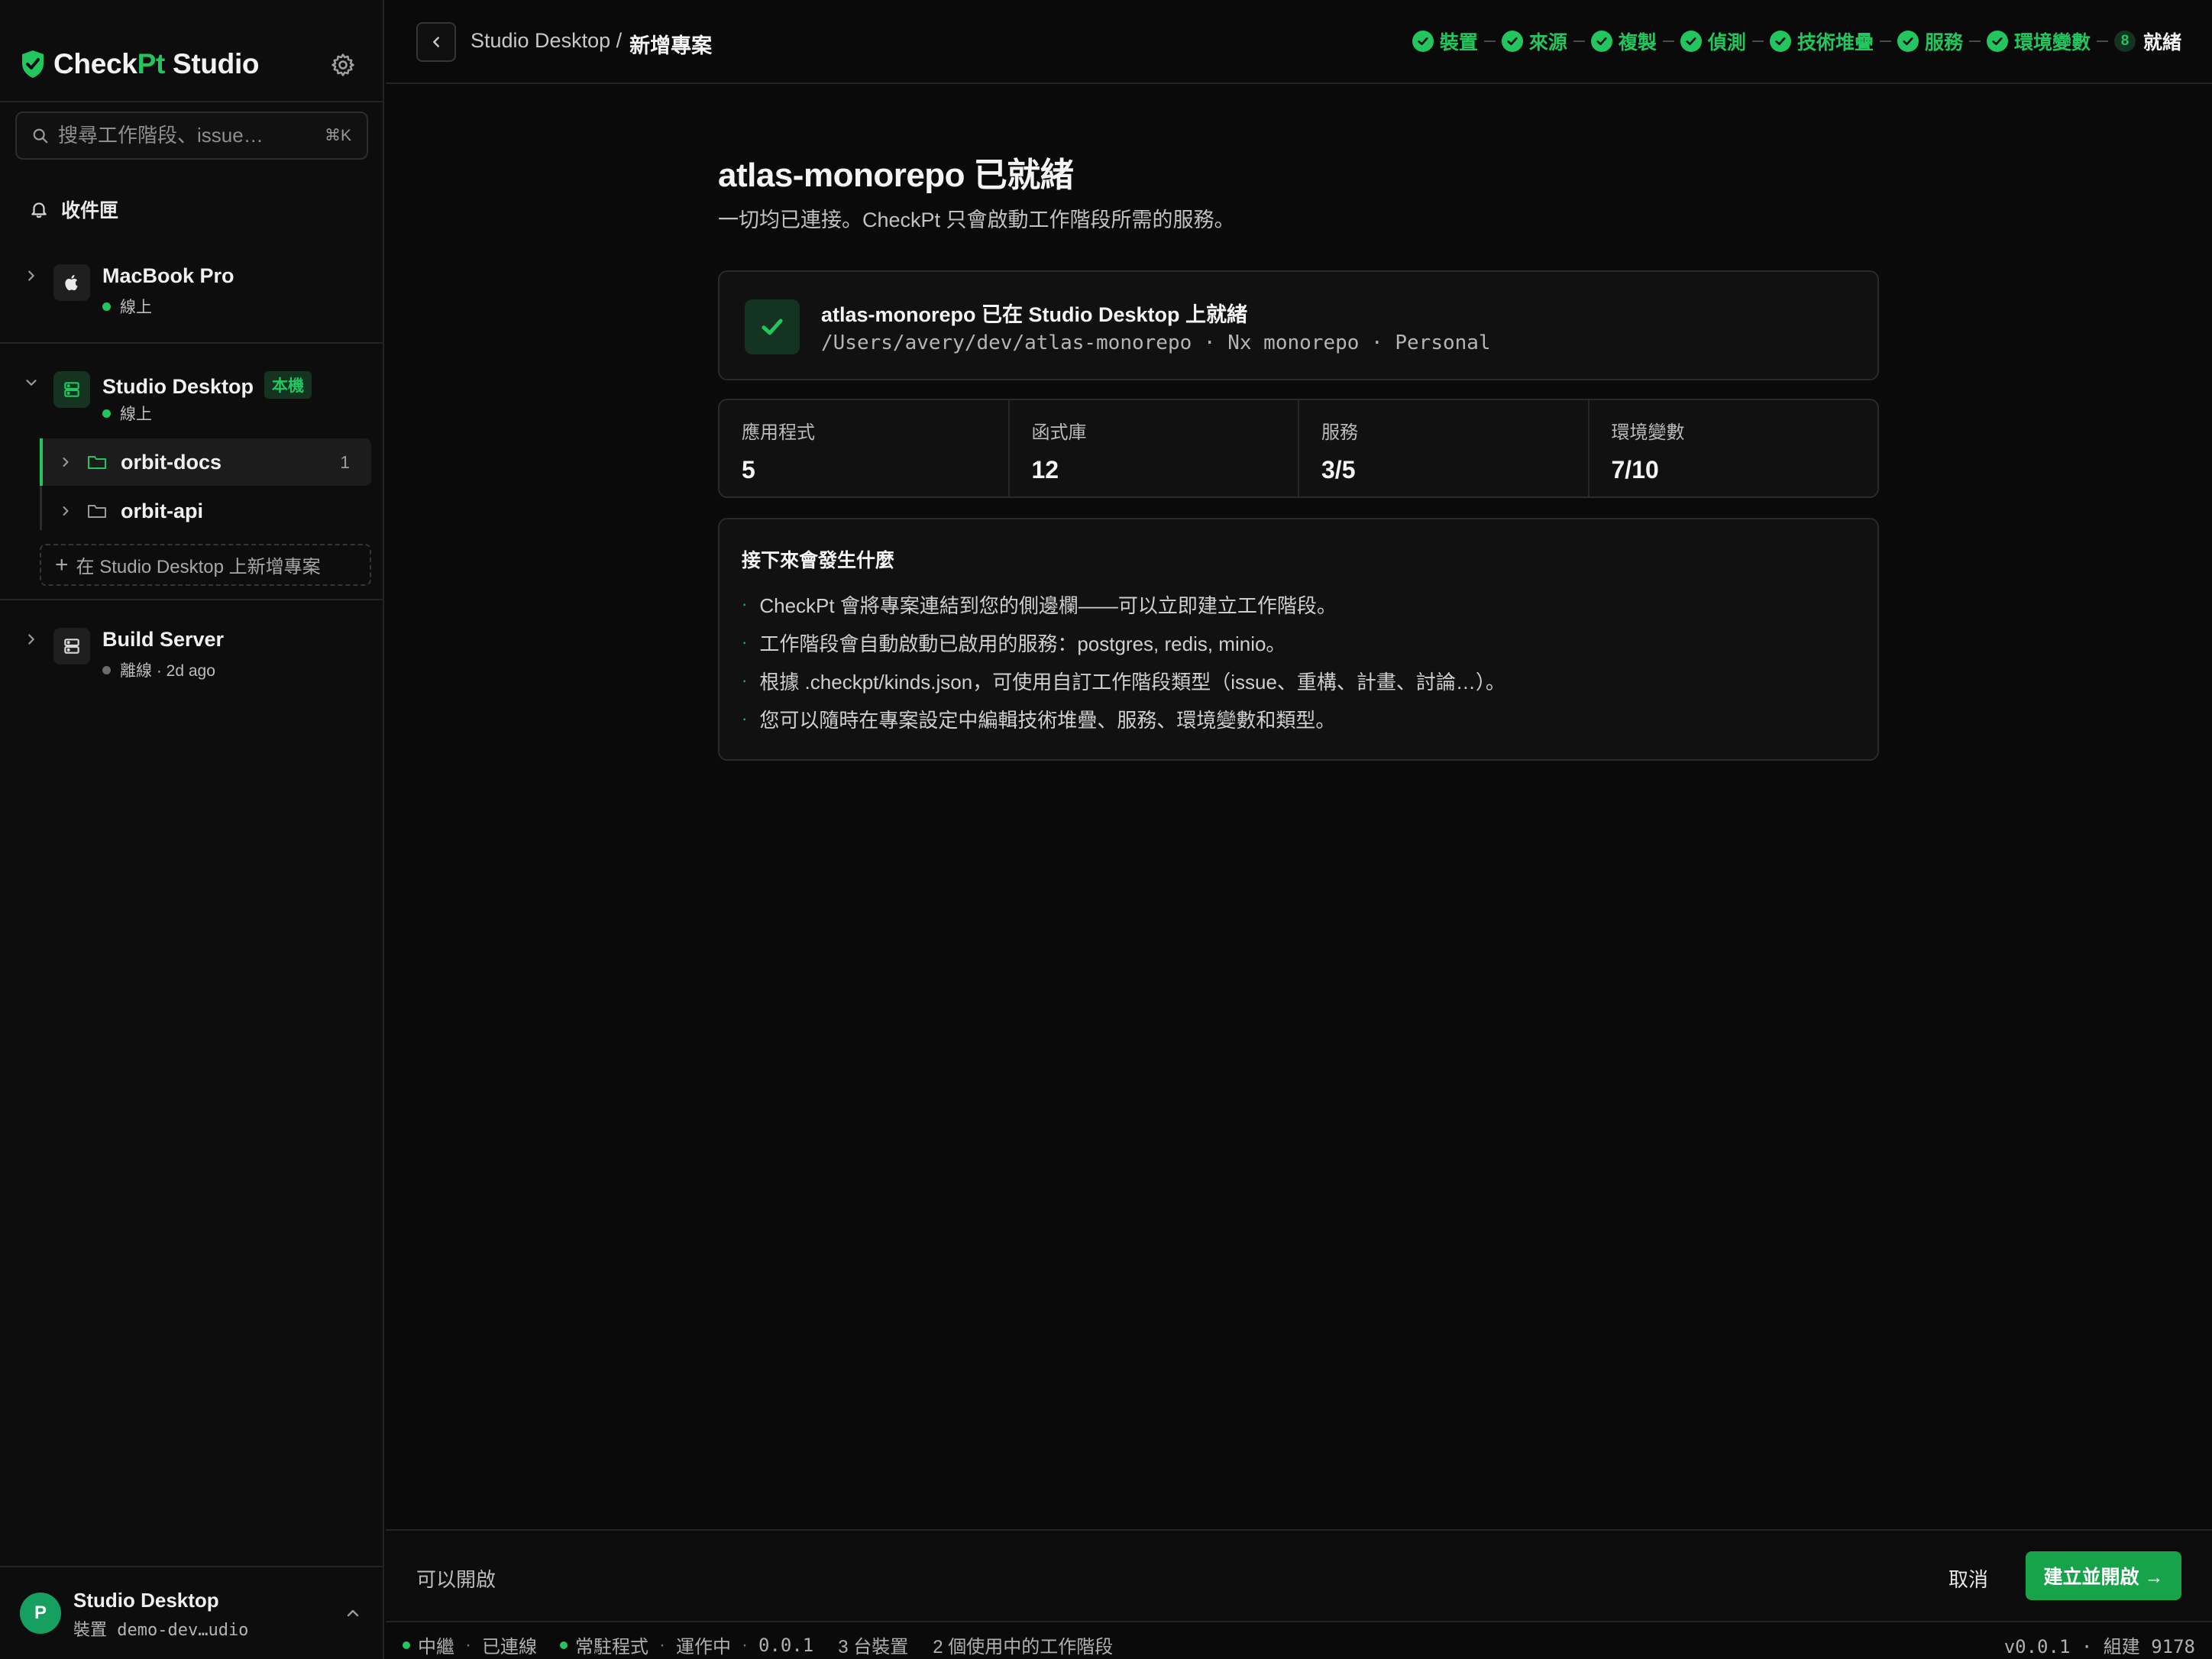 This screenshot has height=1659, width=2212. What do you see at coordinates (171, 462) in the screenshot?
I see `project-name: orbit-docs` at bounding box center [171, 462].